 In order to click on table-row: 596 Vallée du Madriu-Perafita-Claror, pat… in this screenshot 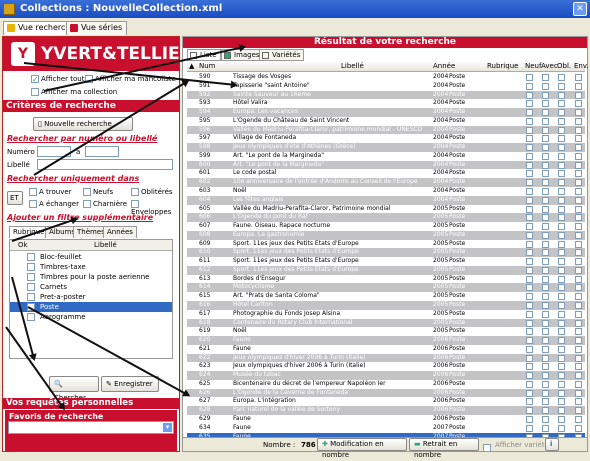, I will do `click(386, 130)`.